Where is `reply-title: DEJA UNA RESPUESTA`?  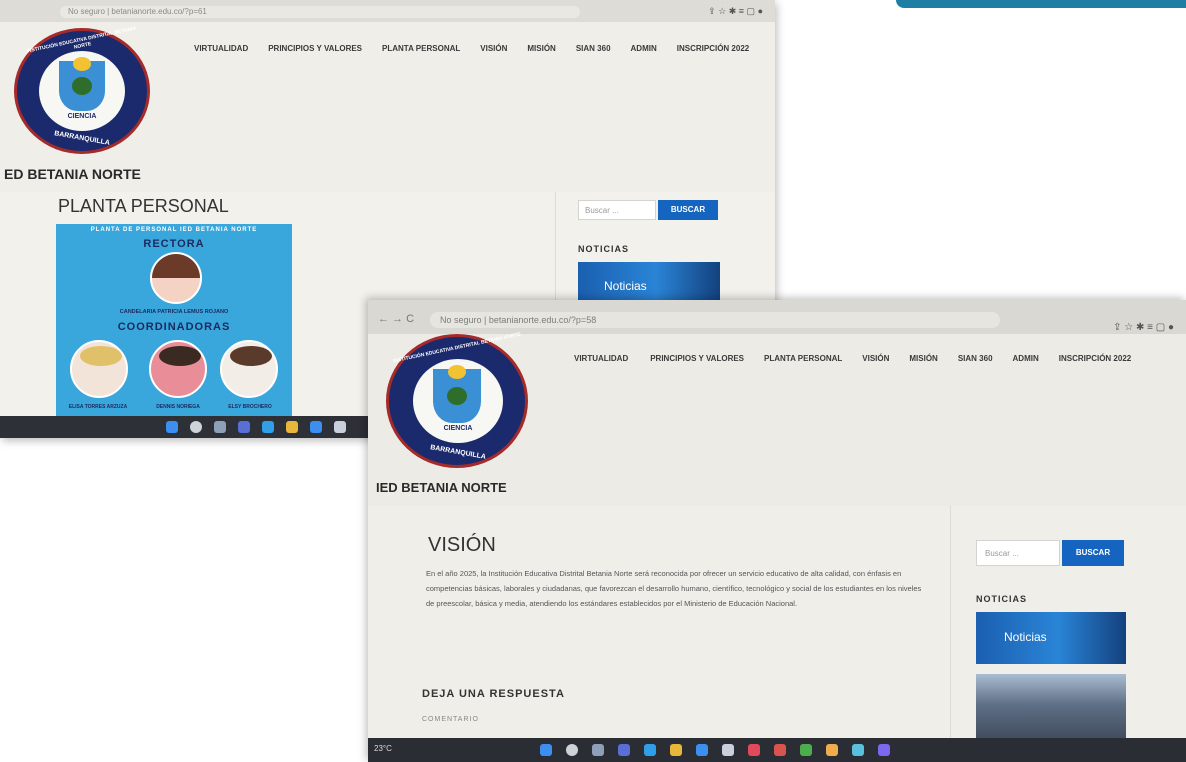
reply-title: DEJA UNA RESPUESTA is located at coordinates (493, 694).